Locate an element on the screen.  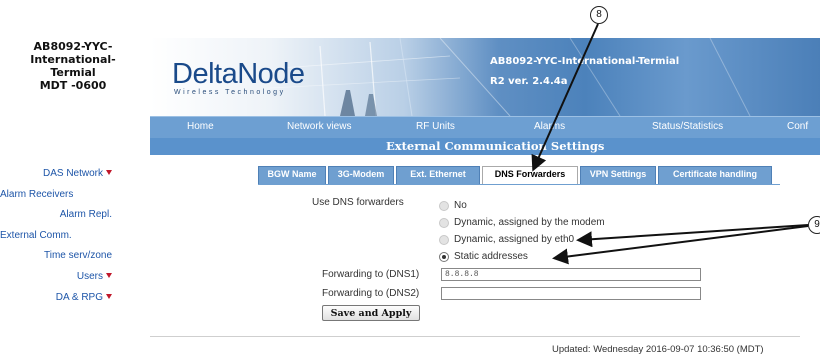
callout-8-arrow is located at coordinates (565, 97).